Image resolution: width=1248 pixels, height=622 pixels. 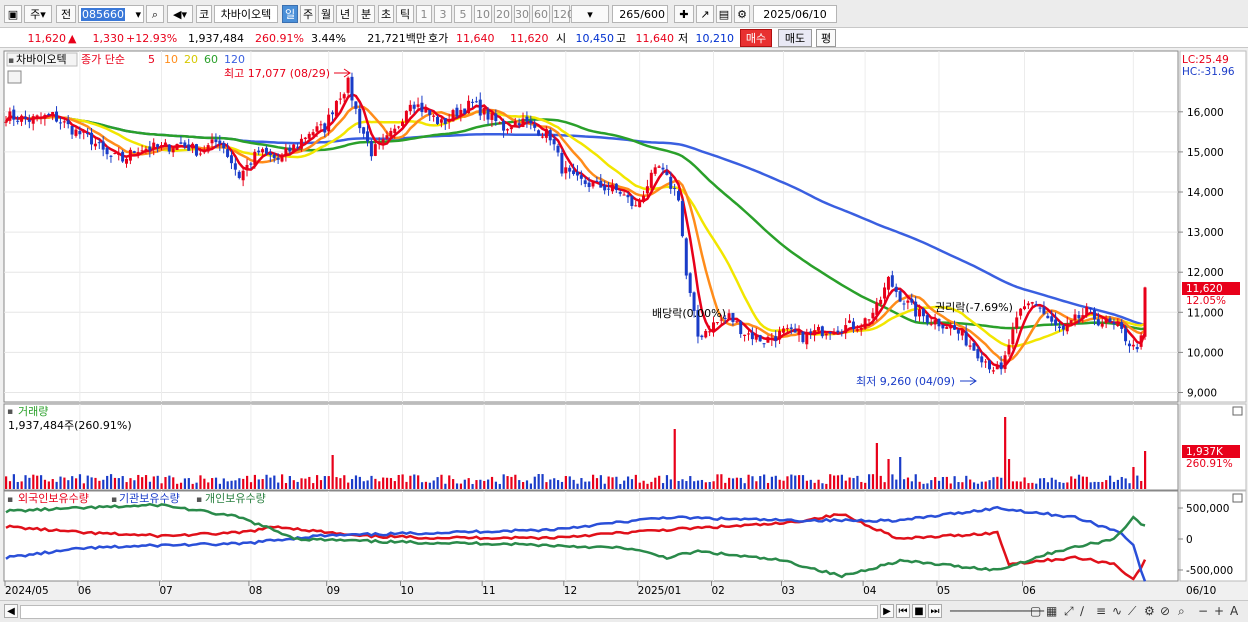 What do you see at coordinates (138, 15) in the screenshot?
I see `code-dropdown-icon: ▾` at bounding box center [138, 15].